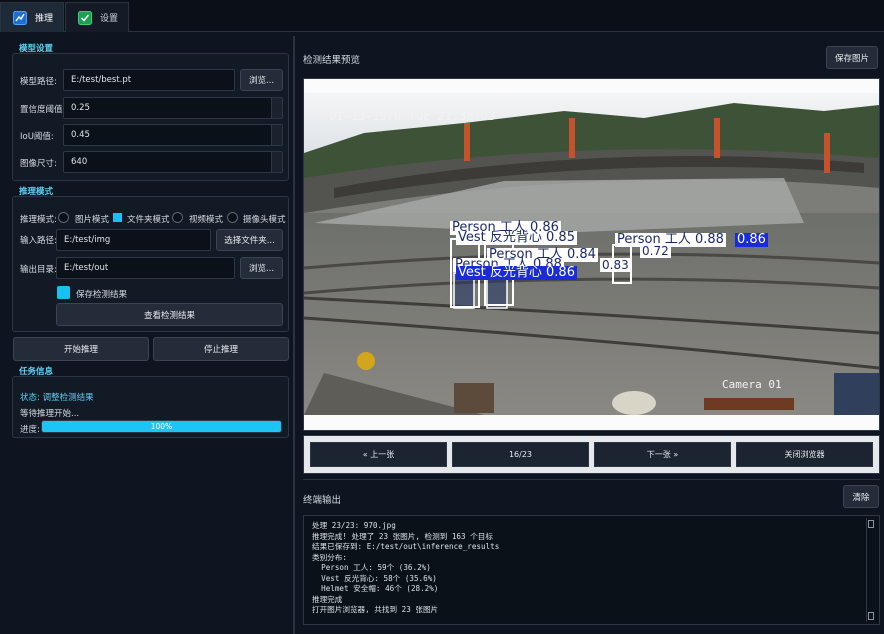  I want to click on radio-folder-mode-selected, so click(117, 217).